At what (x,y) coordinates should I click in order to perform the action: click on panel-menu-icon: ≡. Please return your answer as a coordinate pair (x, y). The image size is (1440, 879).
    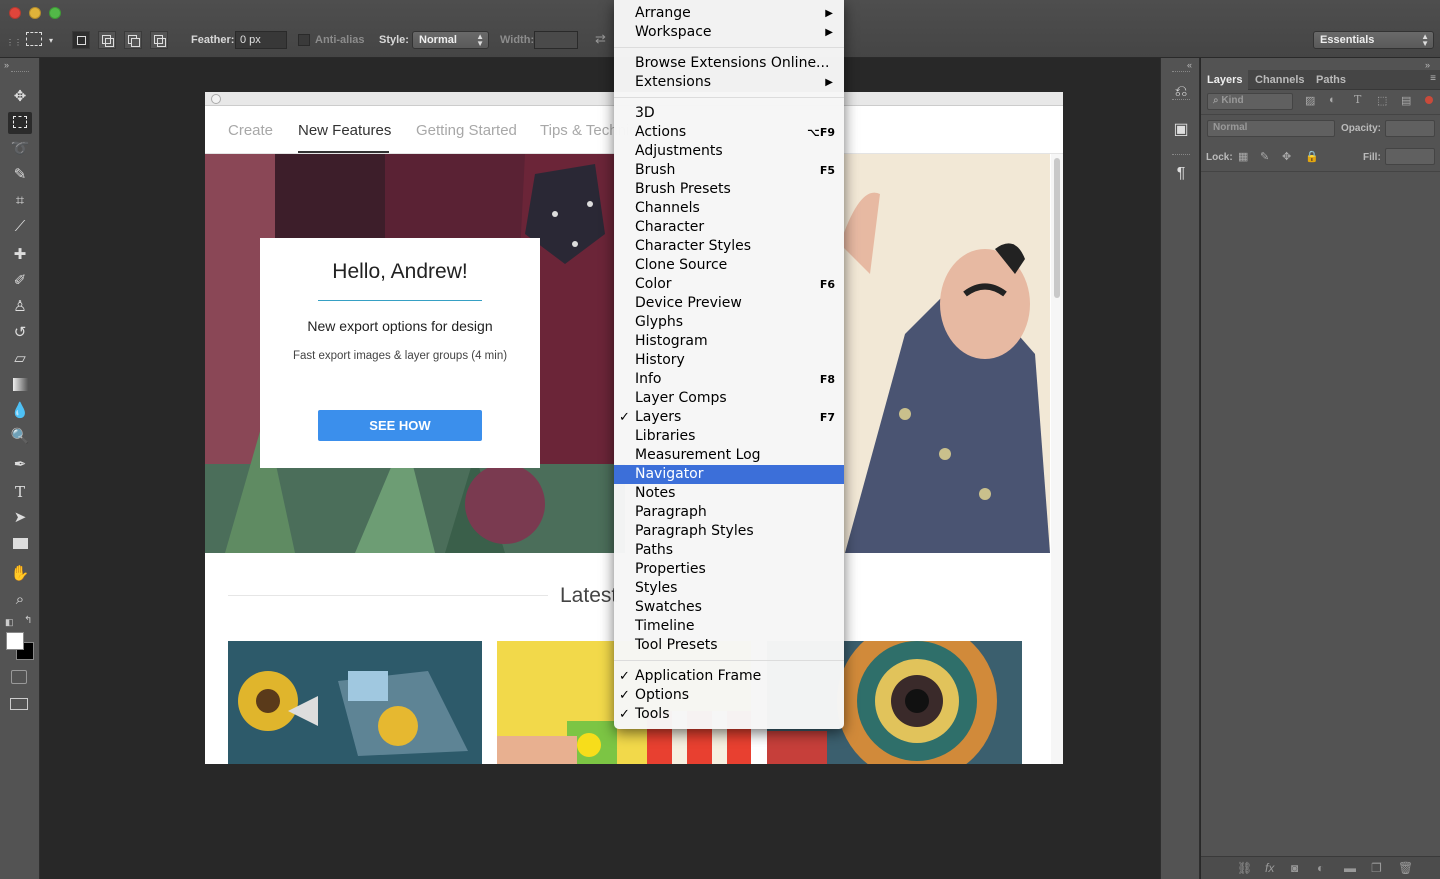
    Looking at the image, I should click on (1433, 78).